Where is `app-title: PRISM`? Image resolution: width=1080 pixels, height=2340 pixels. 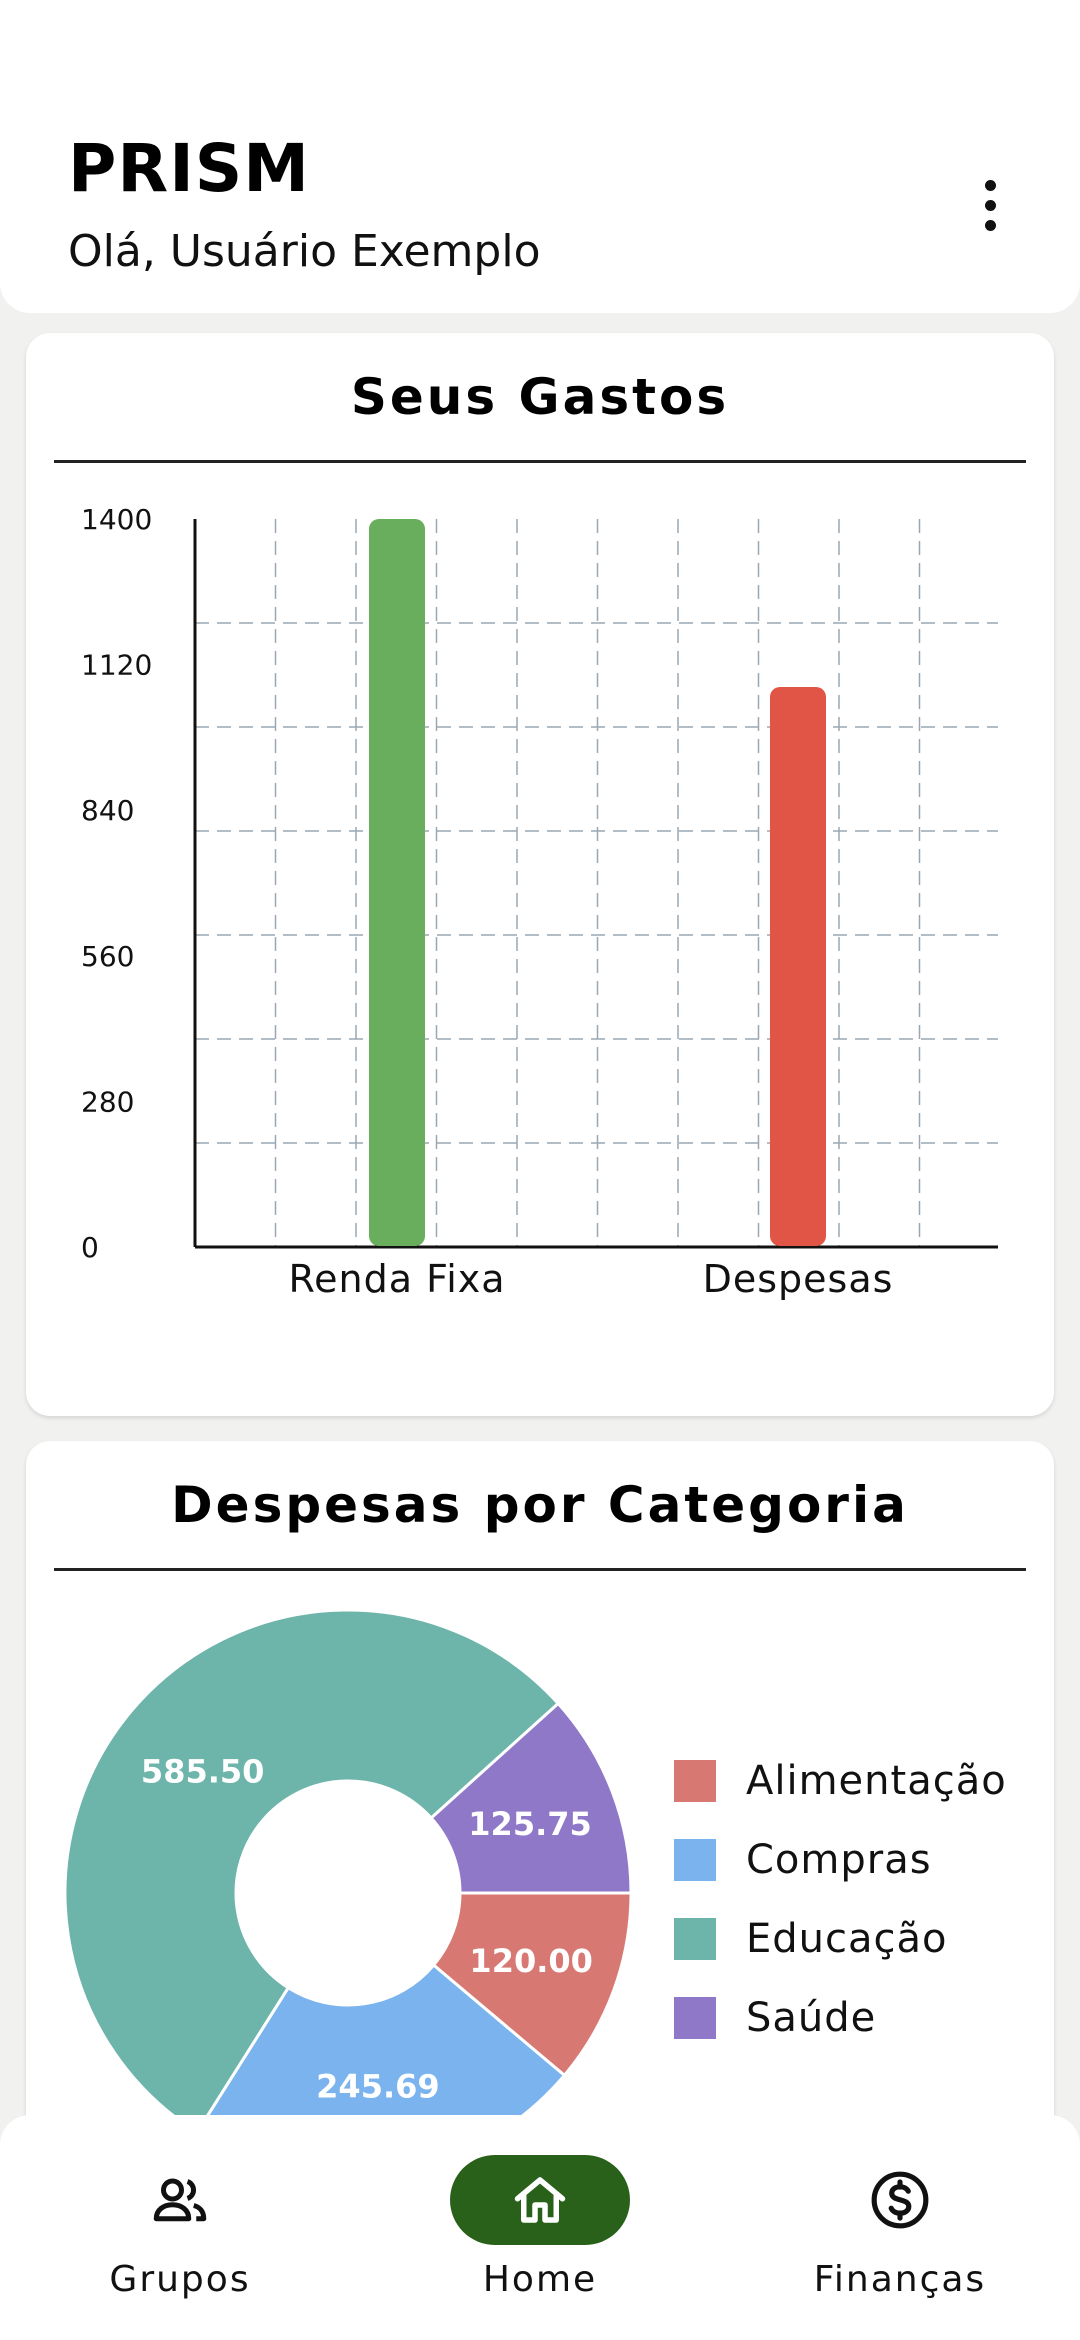 app-title: PRISM is located at coordinates (189, 168).